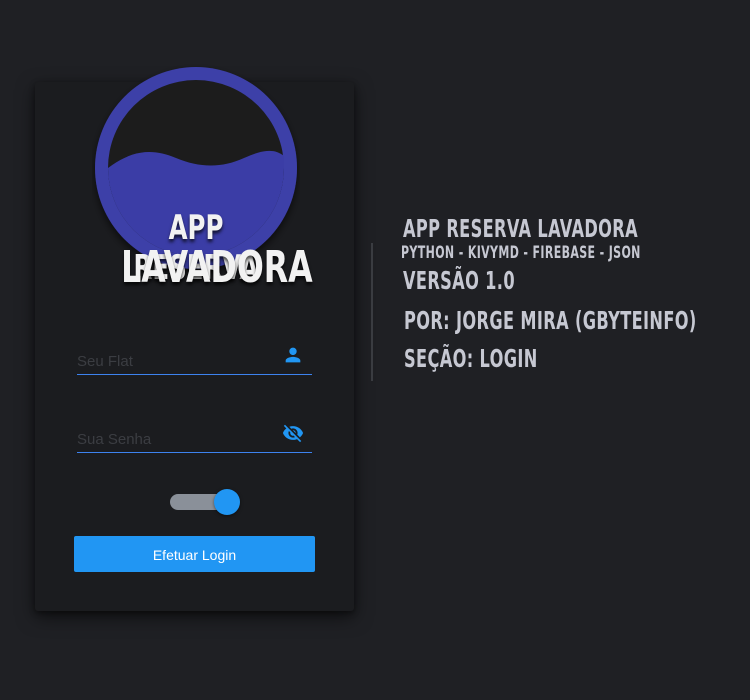  I want to click on toggle-thumb, so click(227, 502).